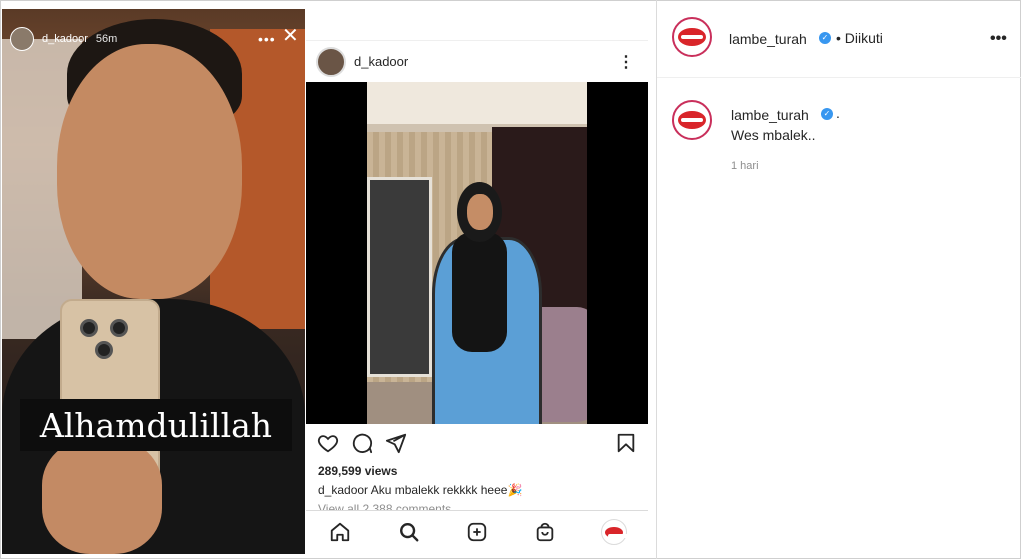 The height and width of the screenshot is (559, 1021). I want to click on heart-icon, so click(328, 443).